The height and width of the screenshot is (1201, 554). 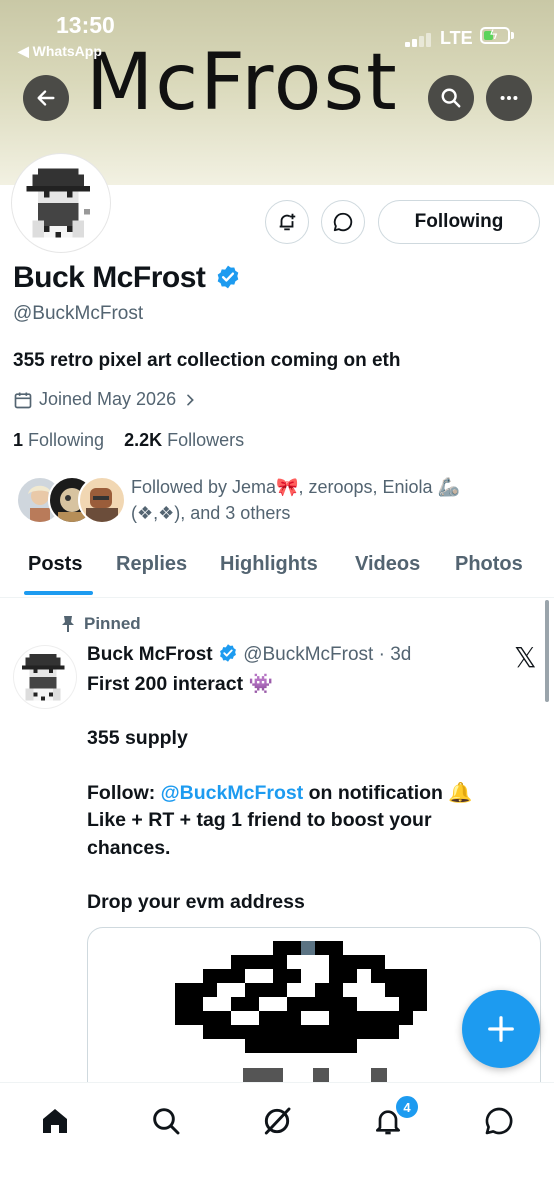 What do you see at coordinates (407, 1107) in the screenshot?
I see `notifications-badge: 4` at bounding box center [407, 1107].